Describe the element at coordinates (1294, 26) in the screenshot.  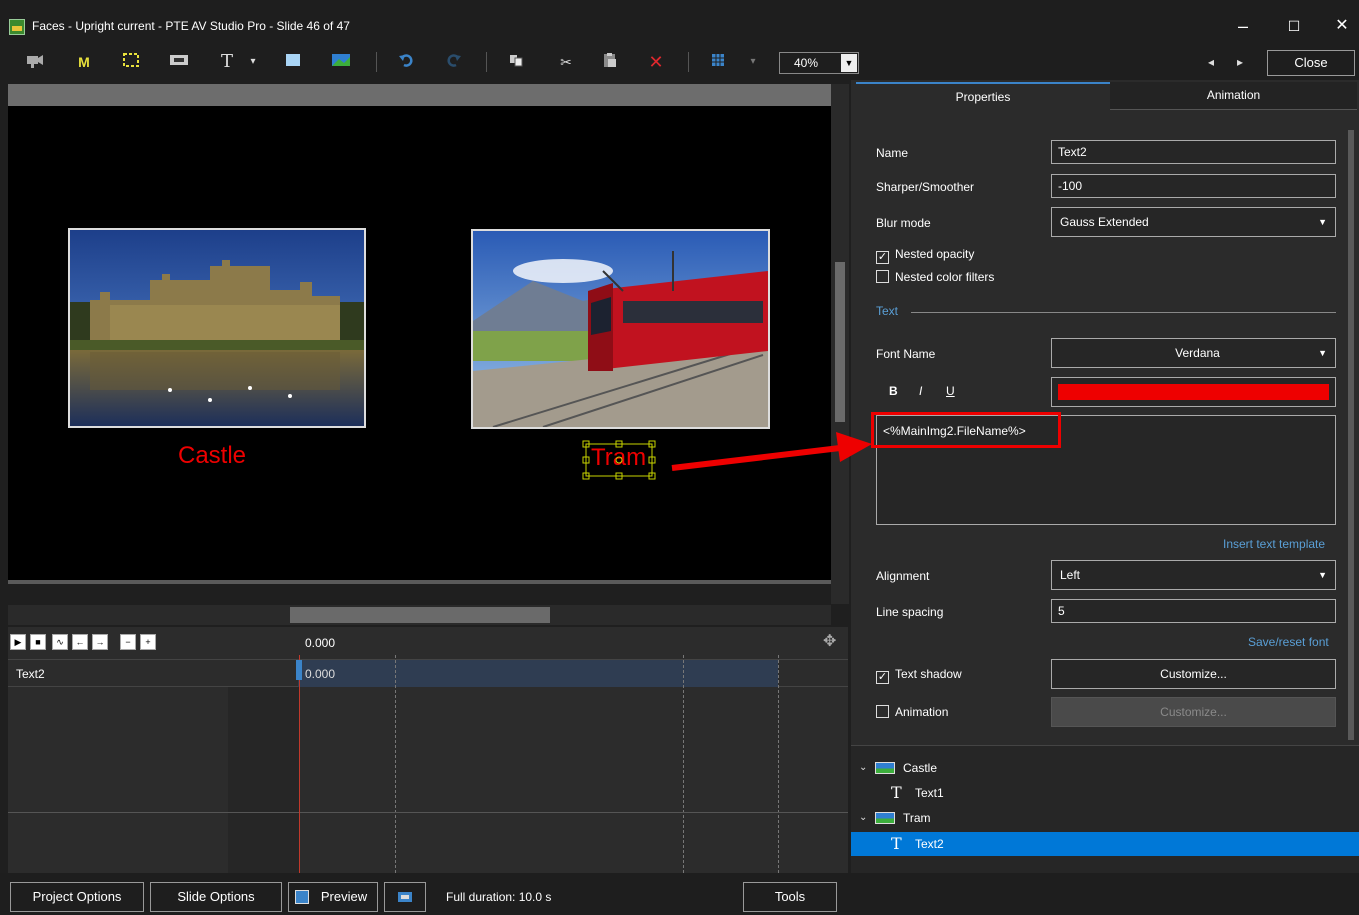
I see `maximize-button: ☐` at that location.